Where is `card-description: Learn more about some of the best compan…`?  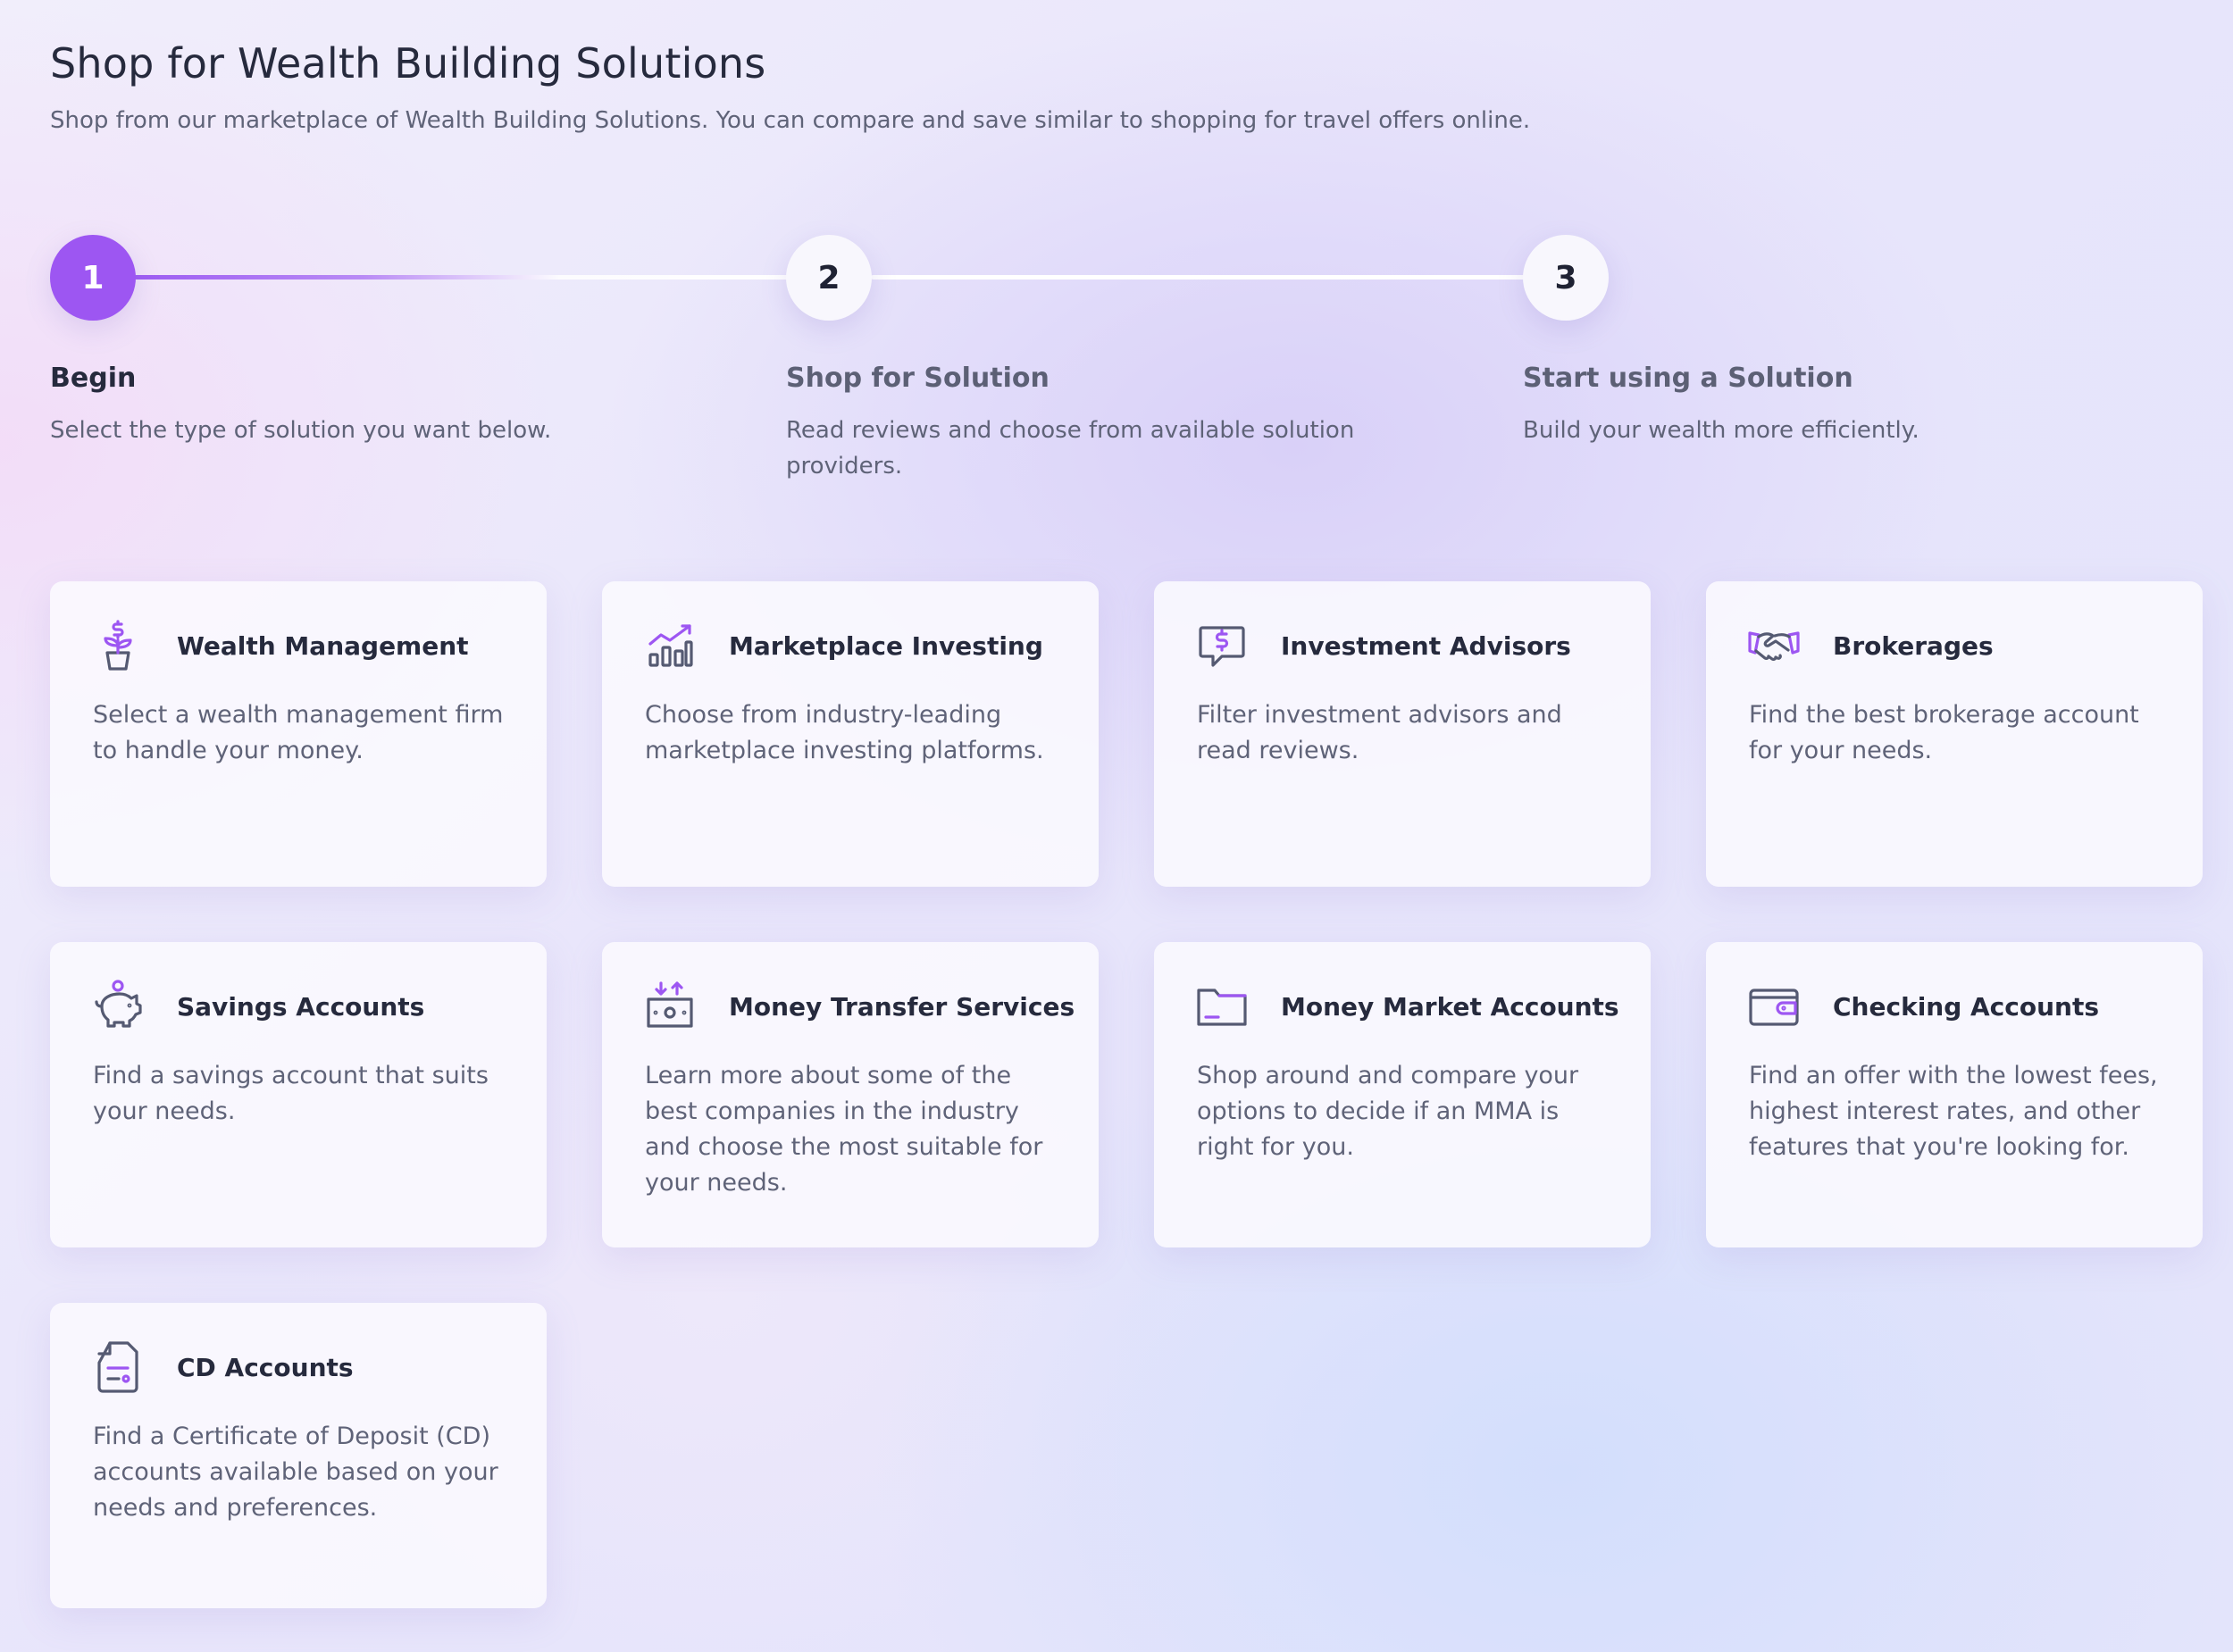 card-description: Learn more about some of the best compan… is located at coordinates (844, 1129).